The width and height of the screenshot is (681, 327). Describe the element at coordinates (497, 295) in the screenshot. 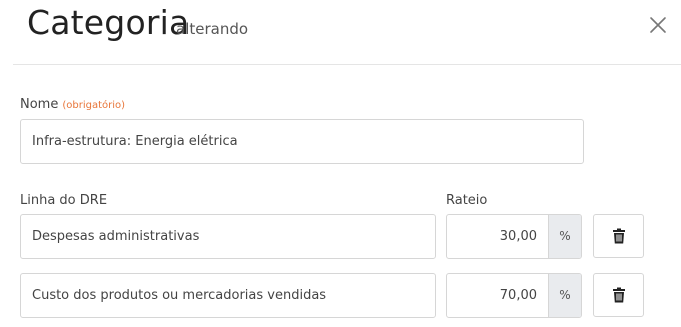

I see `rateio-input: 70,00` at that location.